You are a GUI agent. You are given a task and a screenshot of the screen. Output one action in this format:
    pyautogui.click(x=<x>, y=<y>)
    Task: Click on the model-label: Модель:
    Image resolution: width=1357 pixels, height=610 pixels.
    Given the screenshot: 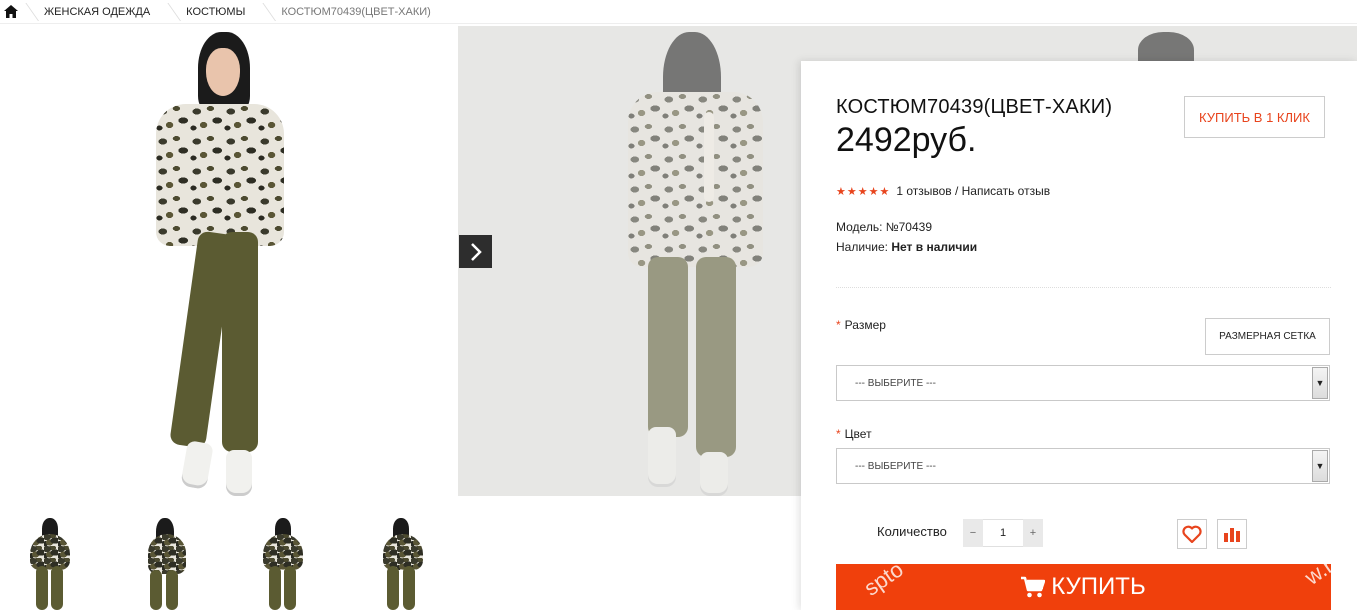 What is the action you would take?
    pyautogui.click(x=859, y=227)
    